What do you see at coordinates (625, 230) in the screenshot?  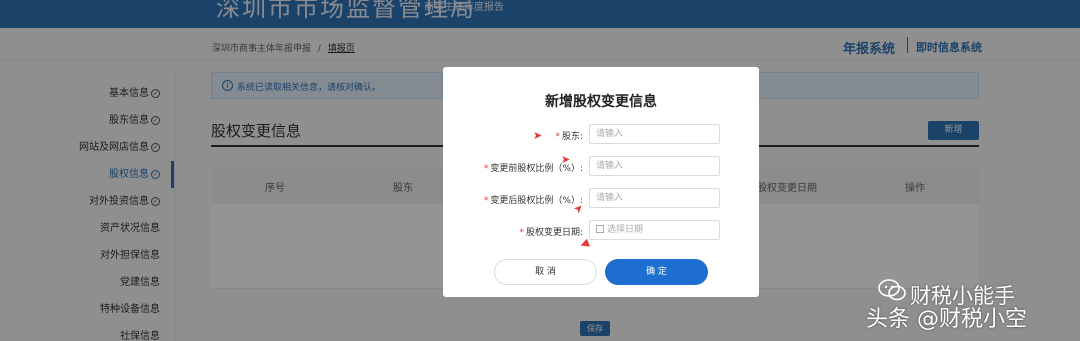 I see `change-date-placeholder: 选择日期` at bounding box center [625, 230].